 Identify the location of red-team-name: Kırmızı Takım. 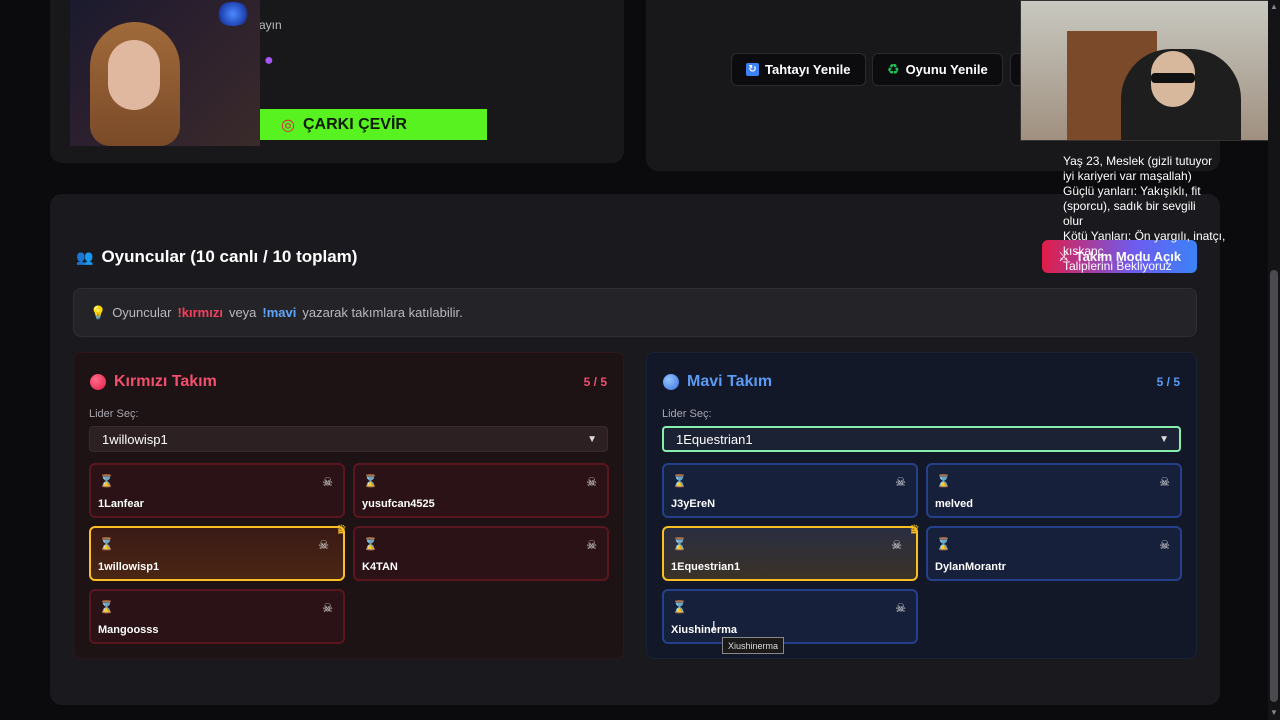
(165, 381).